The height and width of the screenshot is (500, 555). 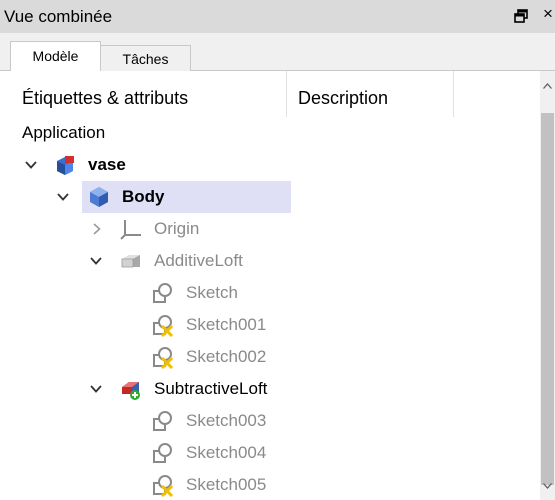 I want to click on tree-item-subtractive-loft: SubtractiveLoft, so click(x=270, y=389).